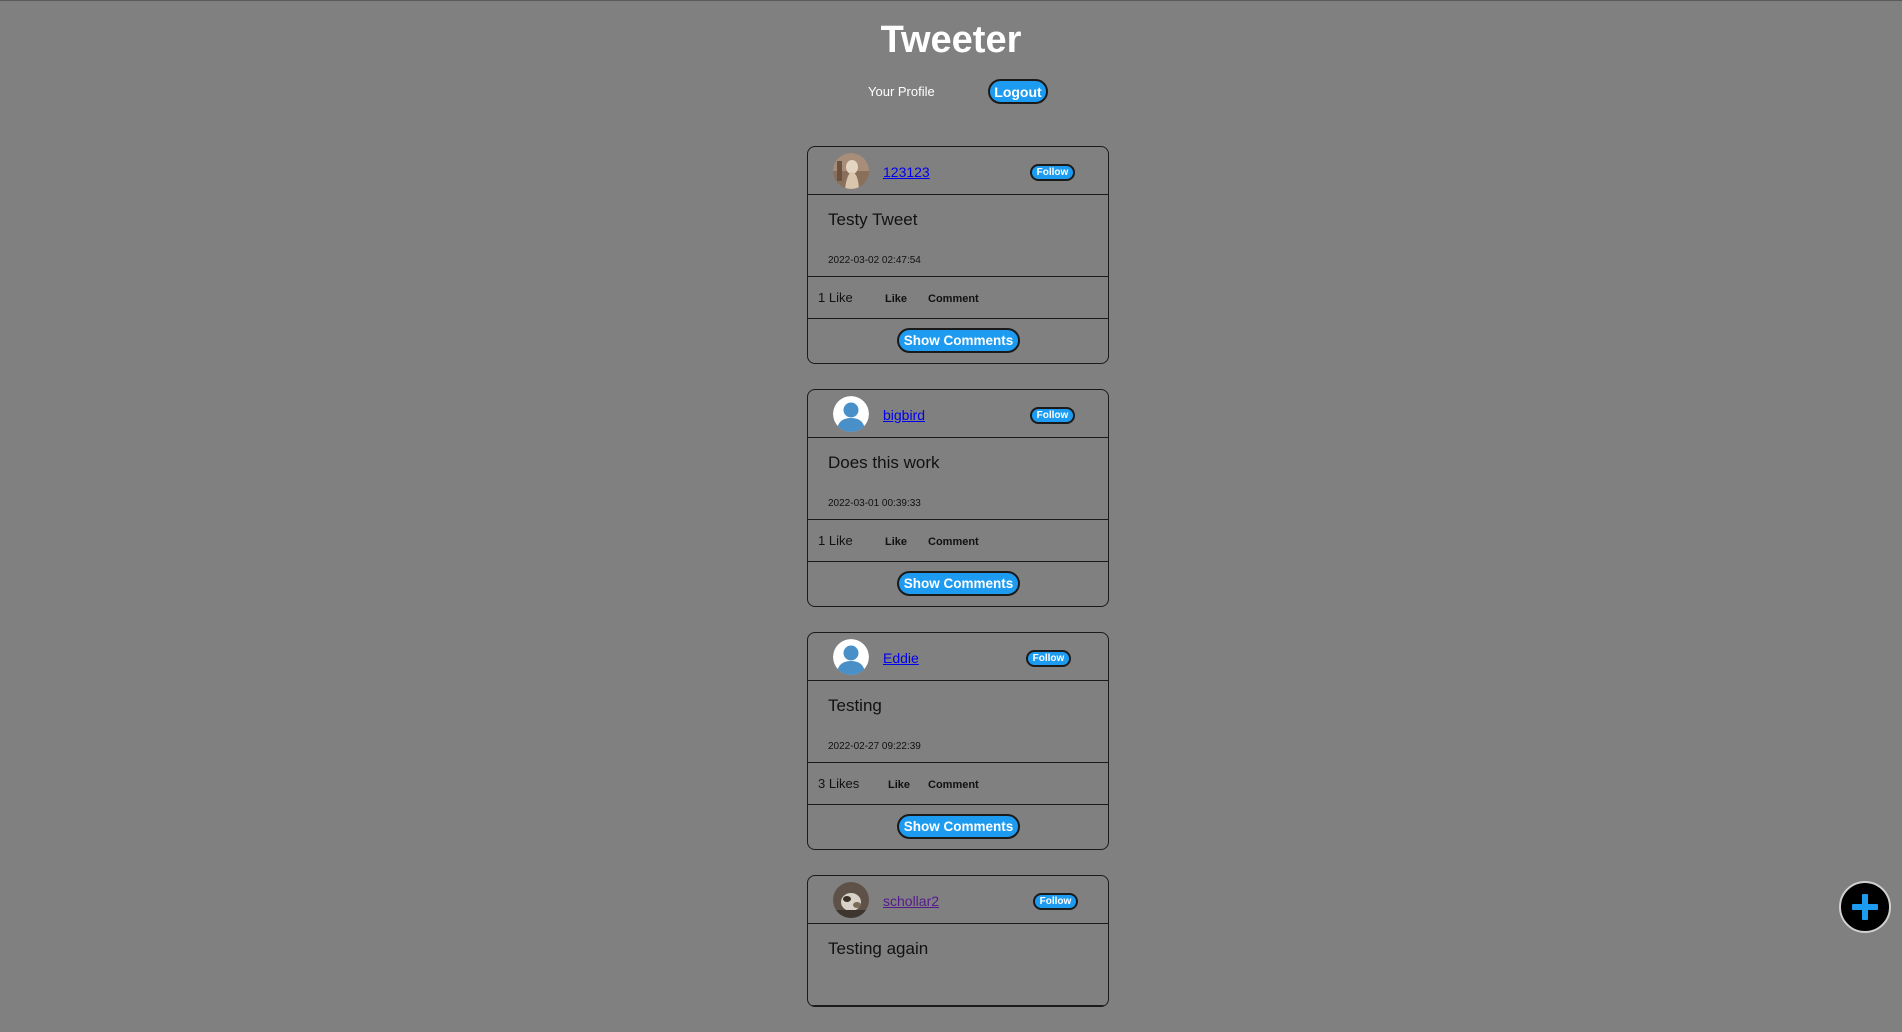 This screenshot has height=1032, width=1902. What do you see at coordinates (874, 260) in the screenshot?
I see `tweet-timestamp: 2022-03-02 02:47:54` at bounding box center [874, 260].